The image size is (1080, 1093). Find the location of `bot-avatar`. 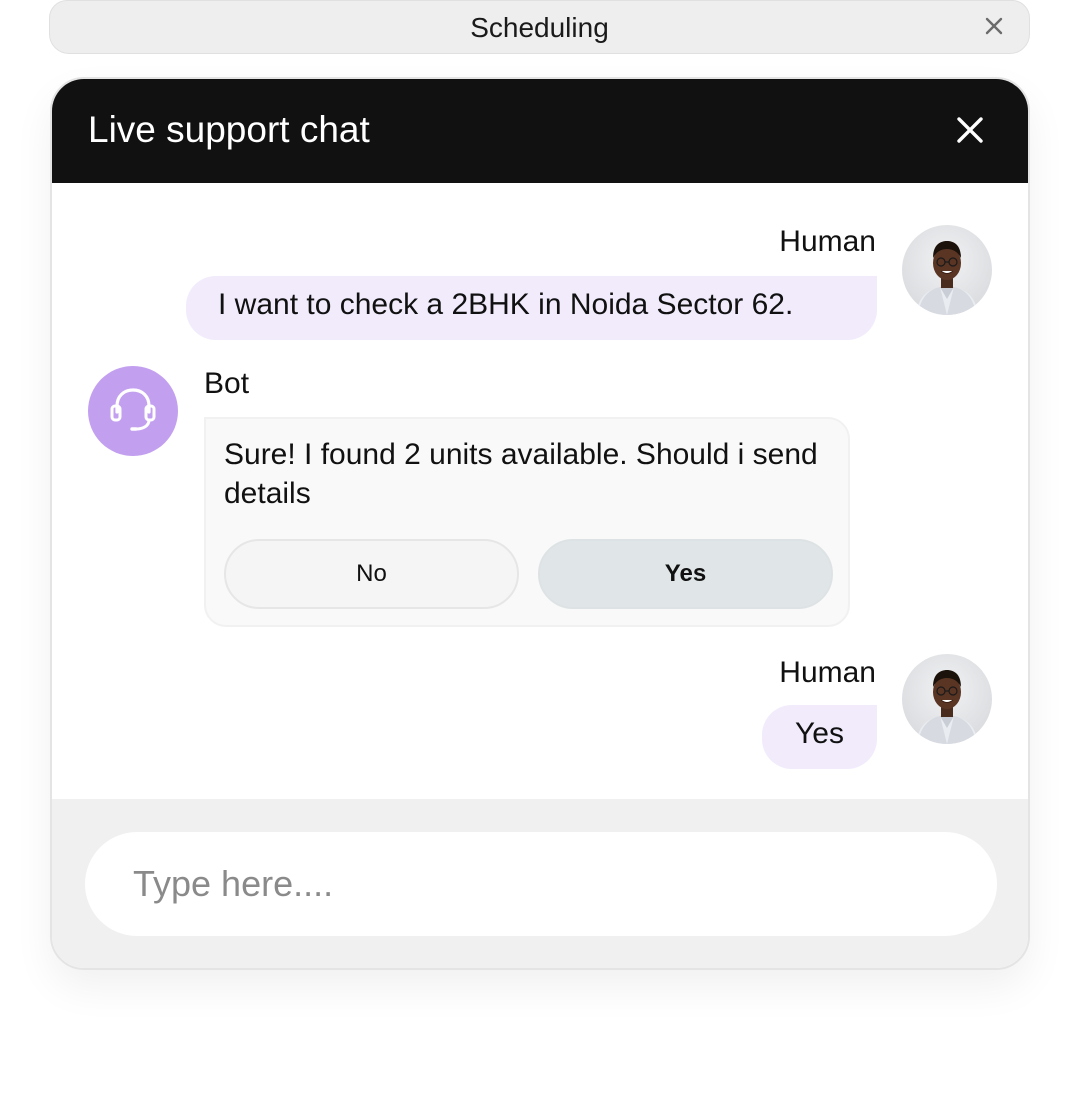

bot-avatar is located at coordinates (133, 411).